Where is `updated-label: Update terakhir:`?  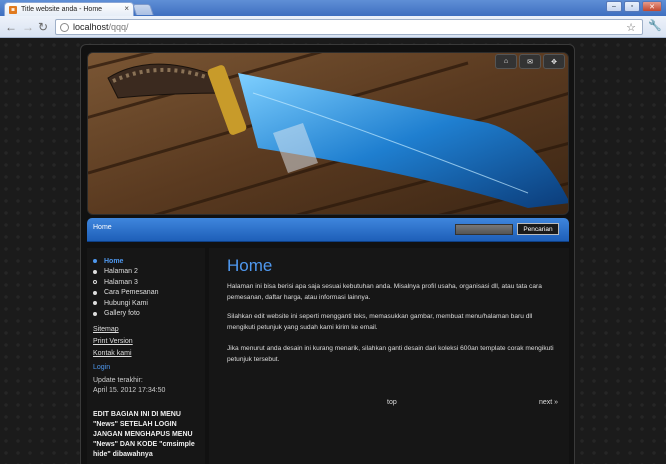 updated-label: Update terakhir: is located at coordinates (118, 380).